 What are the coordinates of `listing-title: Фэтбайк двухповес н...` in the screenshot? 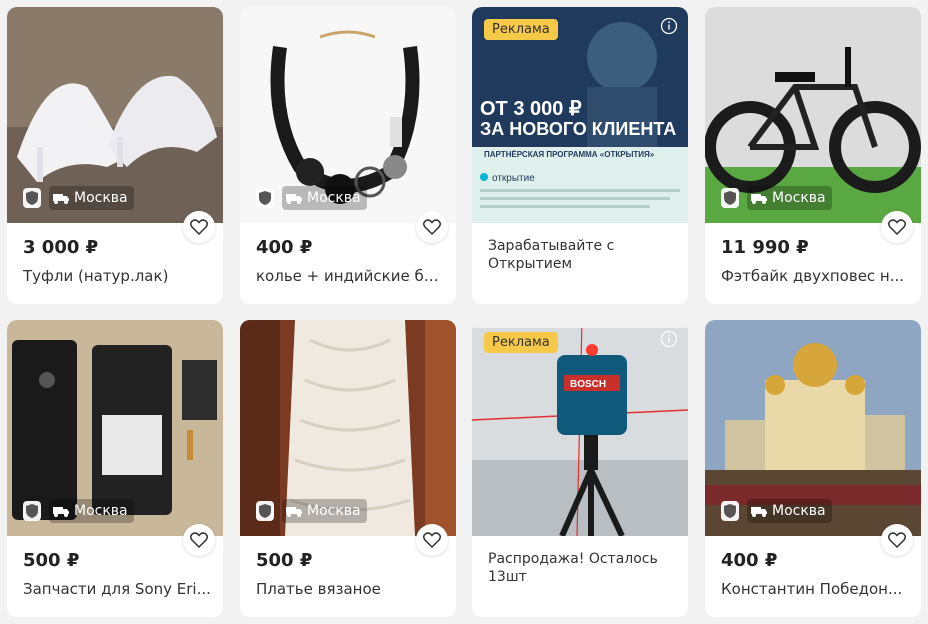 It's located at (815, 276).